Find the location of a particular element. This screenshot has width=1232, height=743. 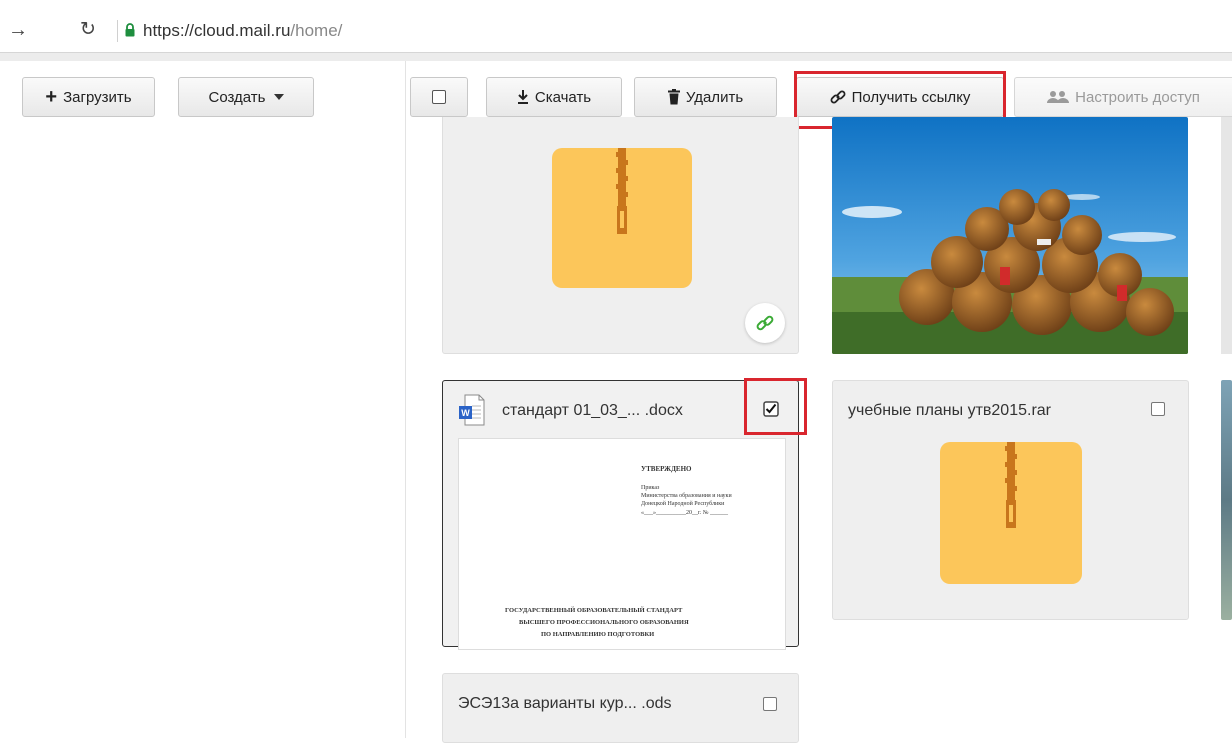

archive-icon is located at coordinates (622, 218).